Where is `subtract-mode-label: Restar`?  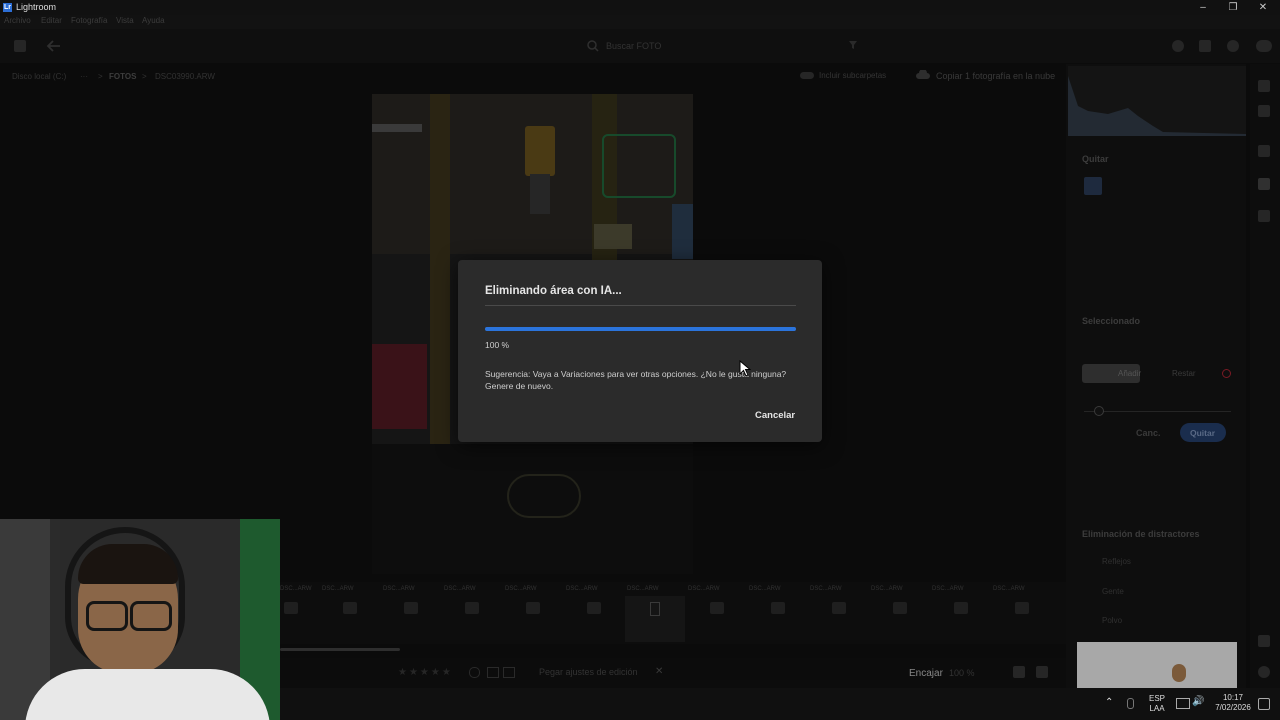 subtract-mode-label: Restar is located at coordinates (1184, 373).